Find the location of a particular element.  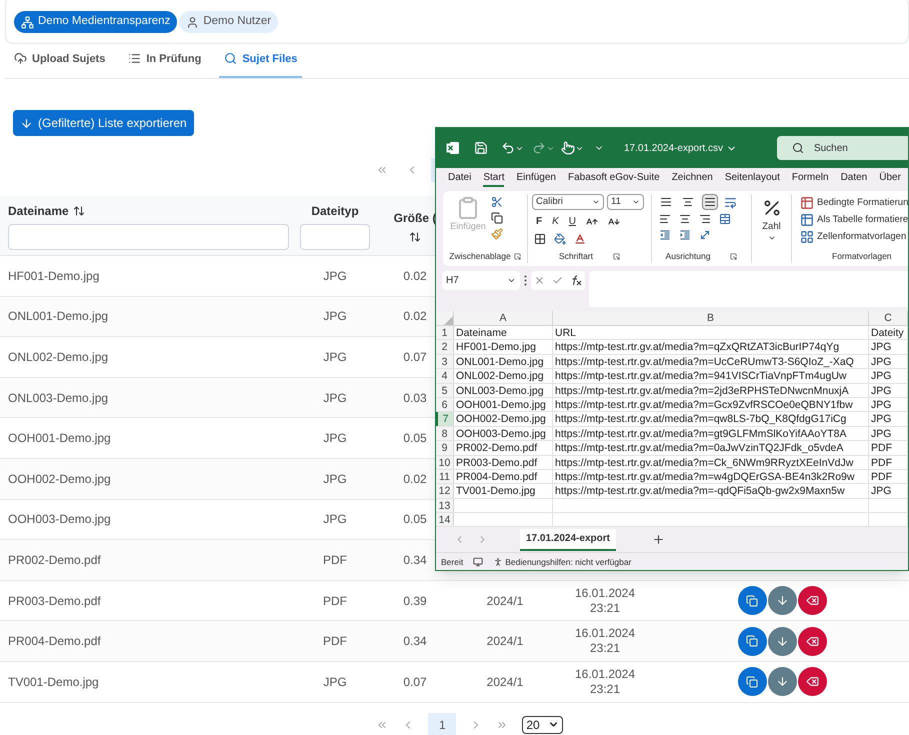

list-icon is located at coordinates (135, 59).